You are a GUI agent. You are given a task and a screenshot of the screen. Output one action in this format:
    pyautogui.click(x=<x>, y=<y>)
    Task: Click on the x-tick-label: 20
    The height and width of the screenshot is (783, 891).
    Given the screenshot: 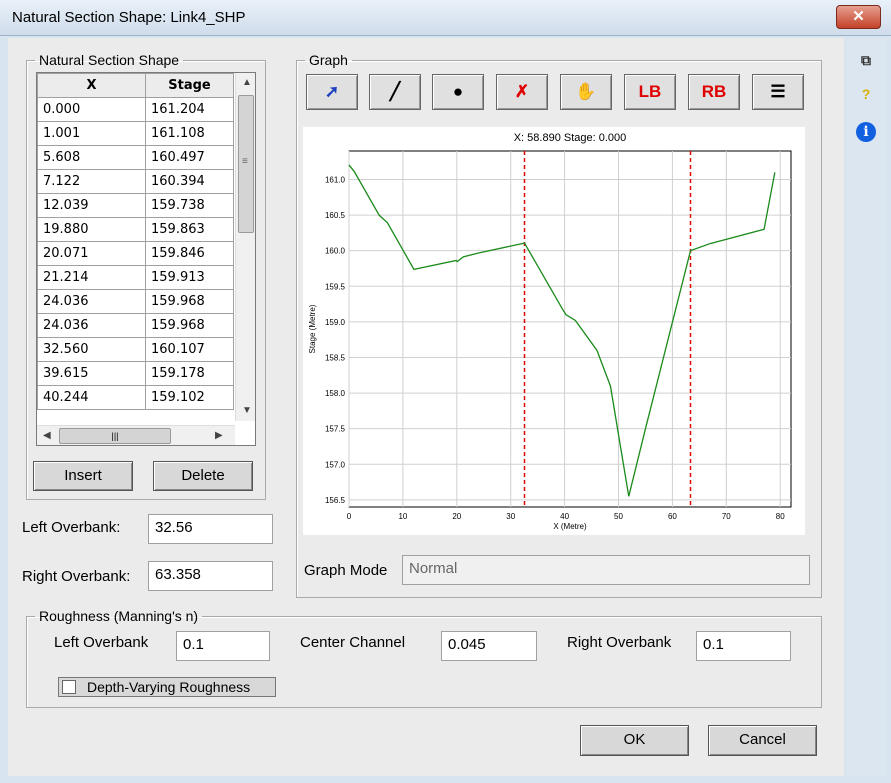 What is the action you would take?
    pyautogui.click(x=456, y=516)
    